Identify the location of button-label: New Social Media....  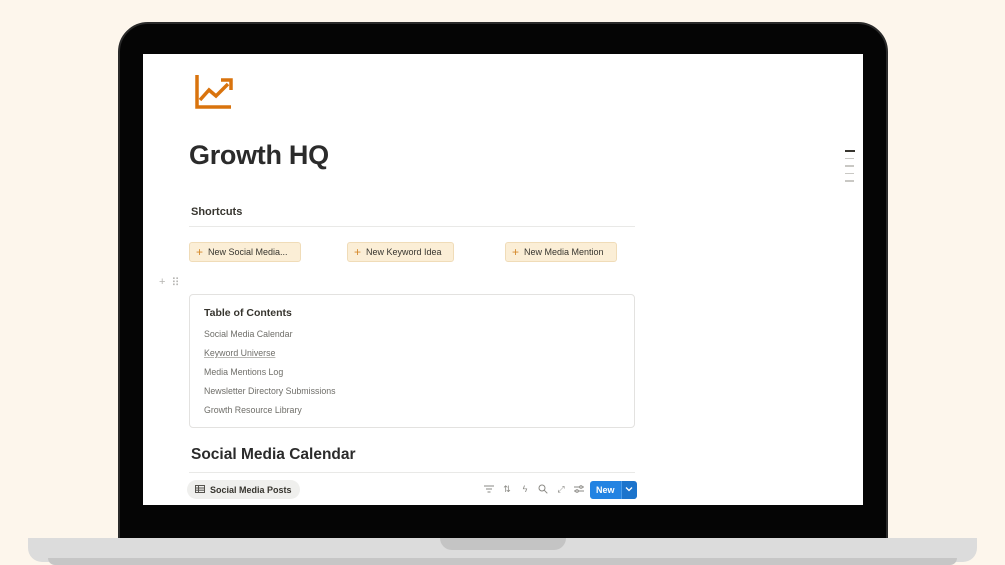
(248, 252).